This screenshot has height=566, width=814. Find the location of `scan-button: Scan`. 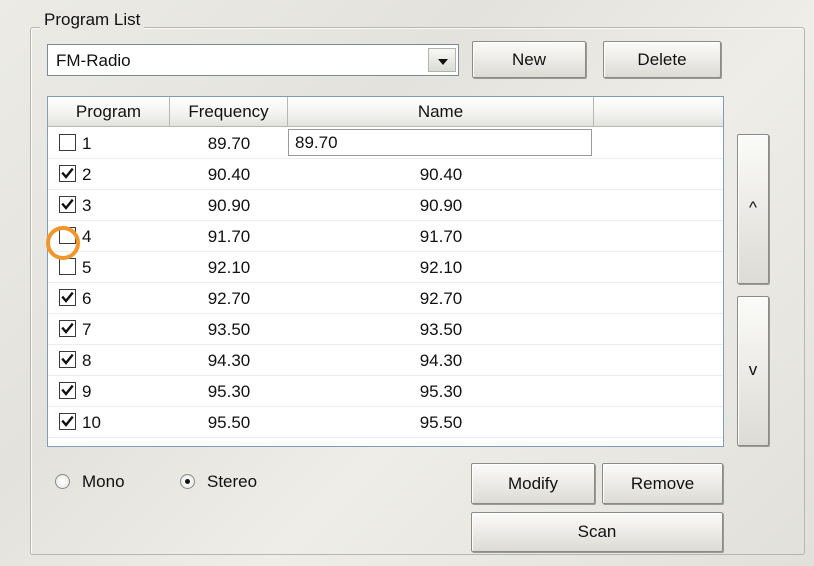

scan-button: Scan is located at coordinates (597, 532).